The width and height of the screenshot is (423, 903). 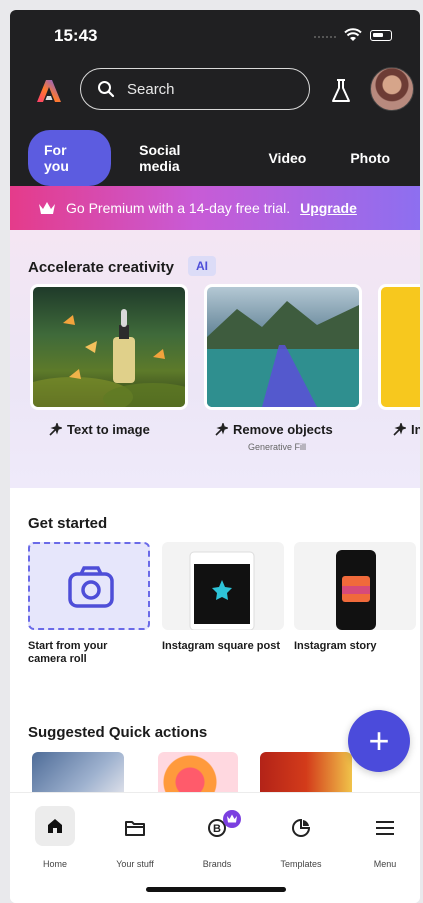 I want to click on instagram-square-tile, so click(x=223, y=586).